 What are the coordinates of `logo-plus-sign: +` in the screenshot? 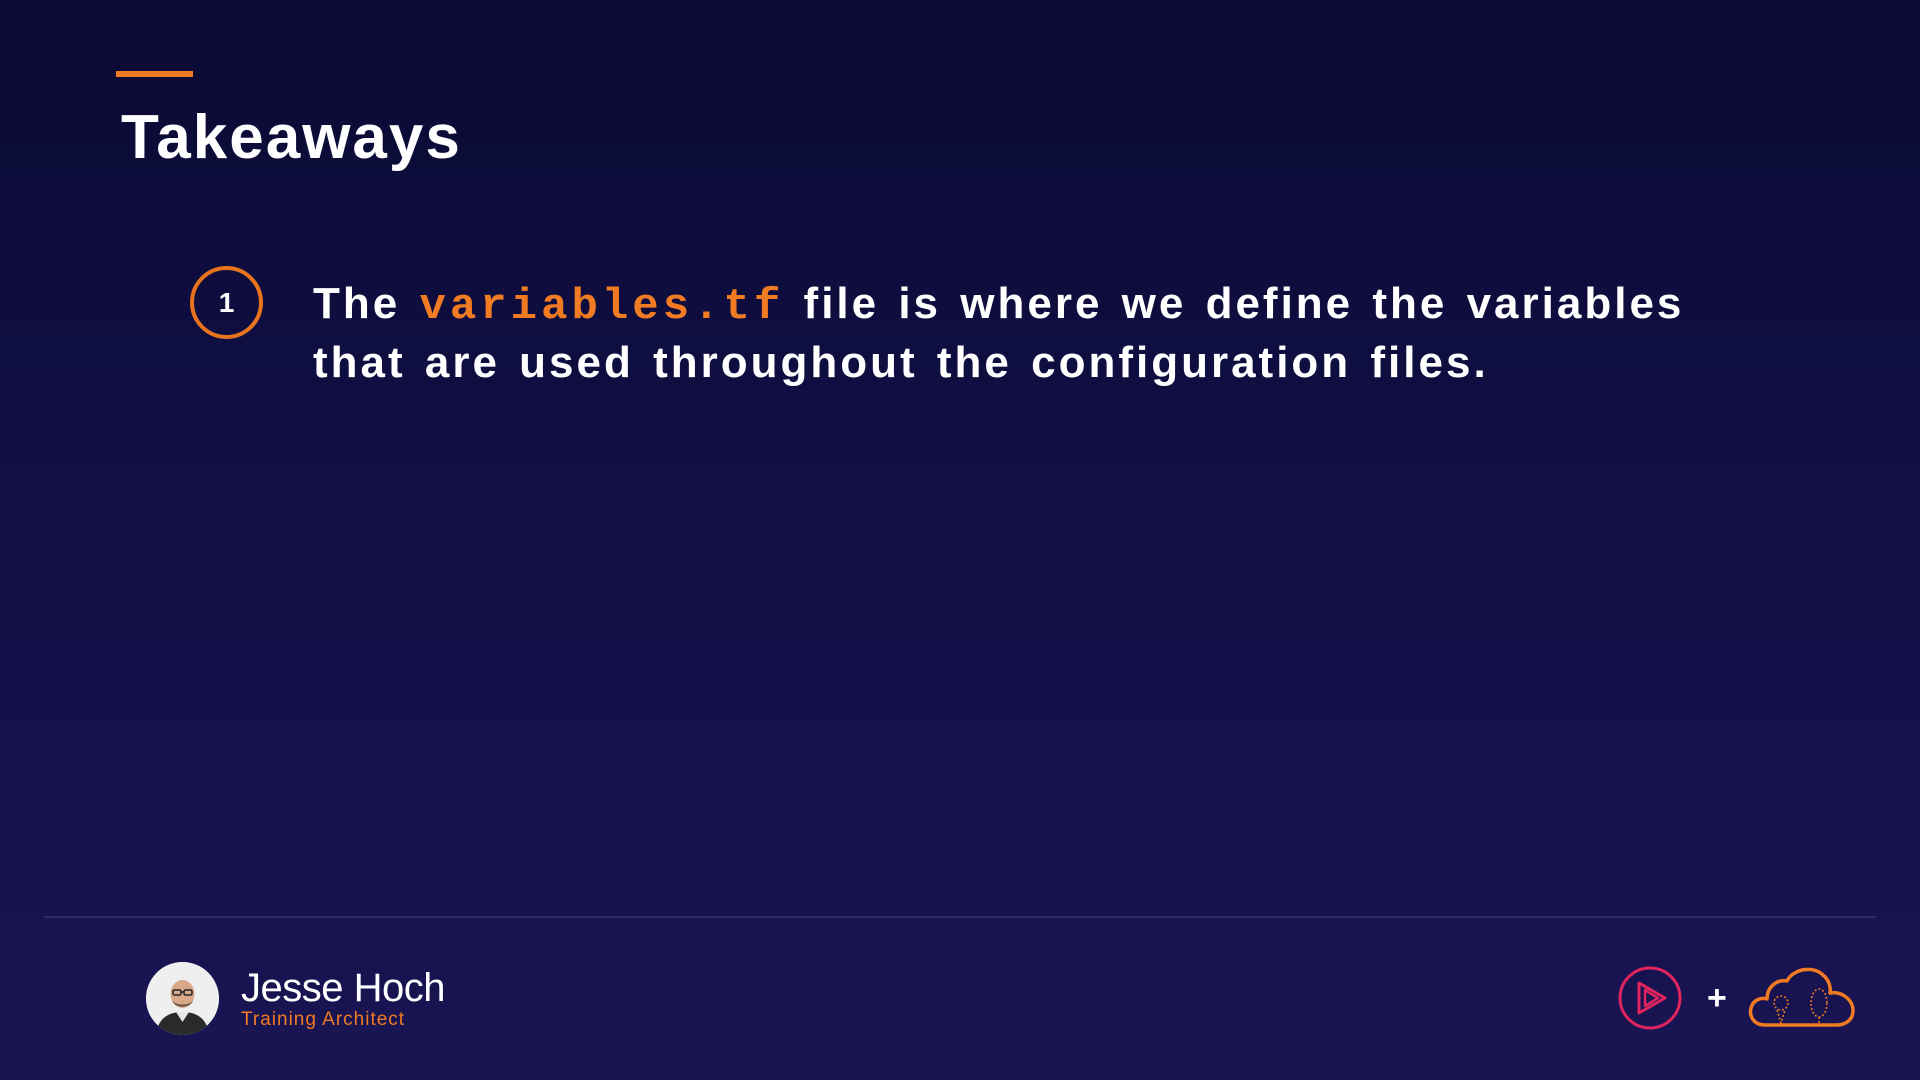 It's located at (1717, 997).